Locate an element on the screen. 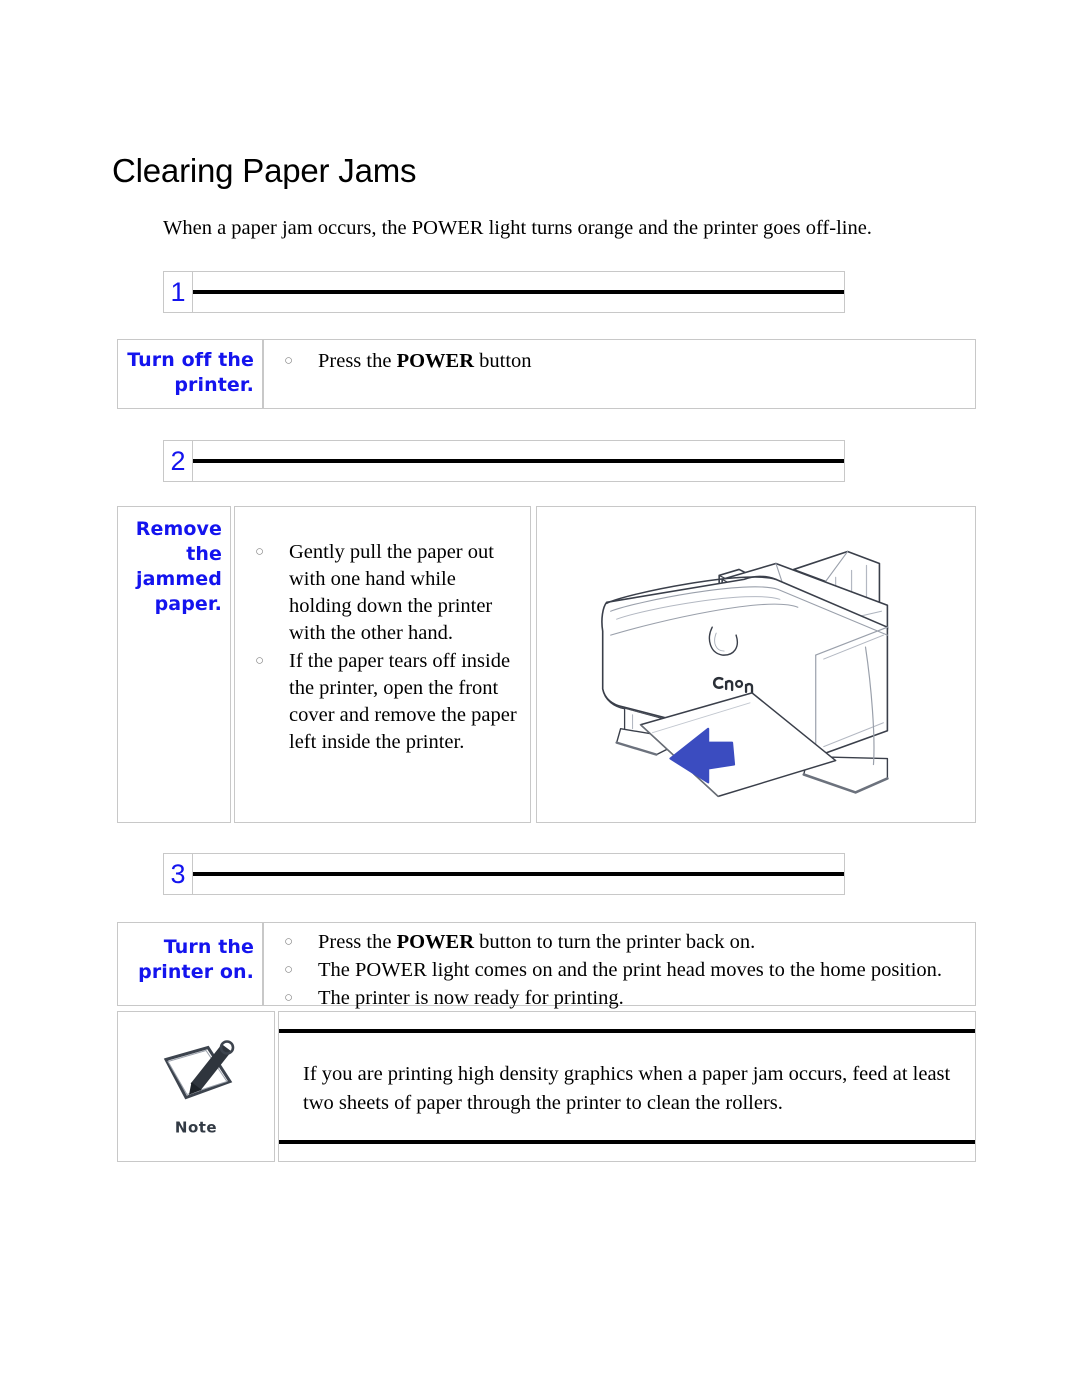  note-top-rule is located at coordinates (627, 1031).